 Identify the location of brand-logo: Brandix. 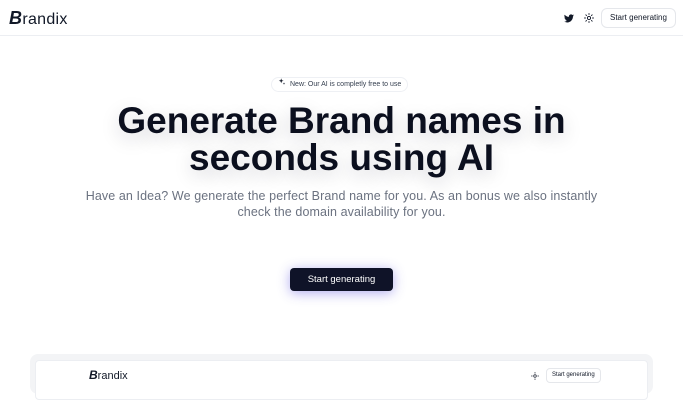
(38, 18).